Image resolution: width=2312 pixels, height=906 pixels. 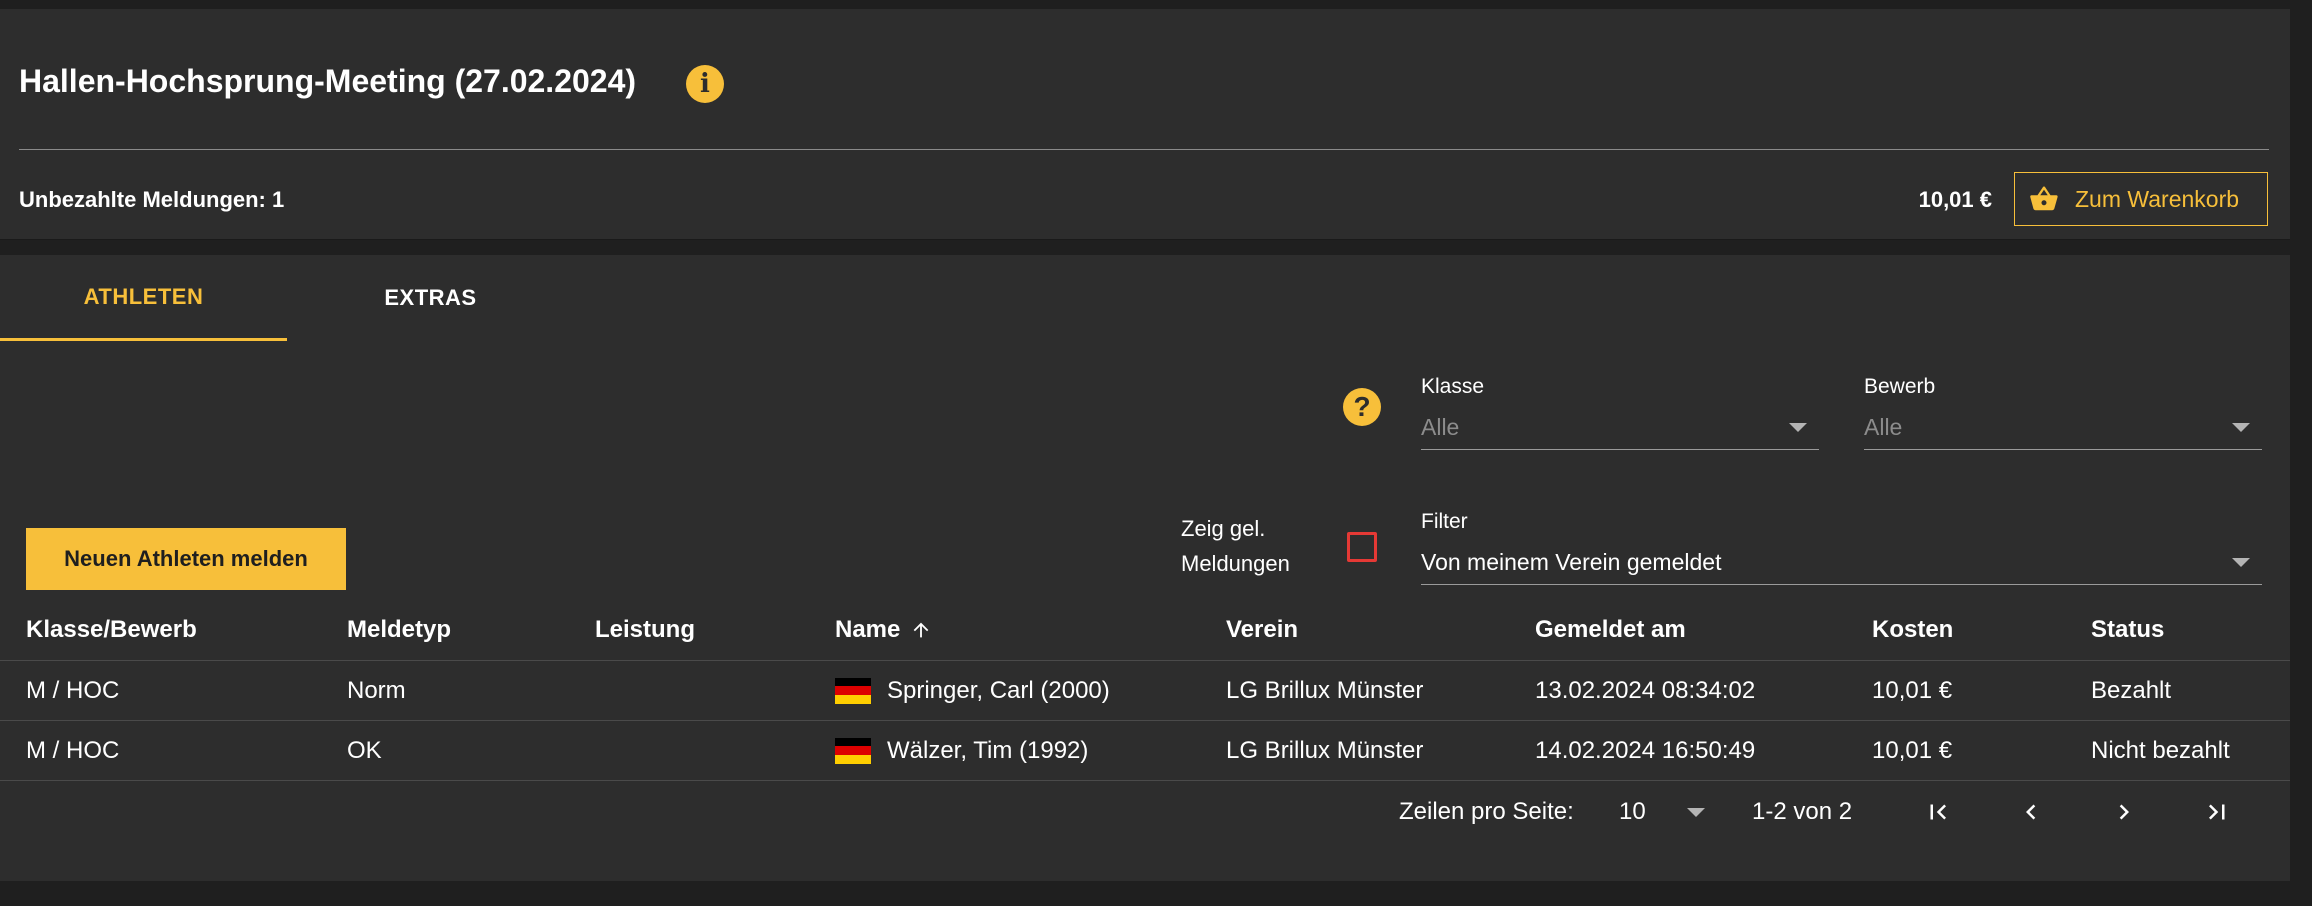 What do you see at coordinates (1610, 630) in the screenshot?
I see `column-header-gemeldet: Gemeldet am` at bounding box center [1610, 630].